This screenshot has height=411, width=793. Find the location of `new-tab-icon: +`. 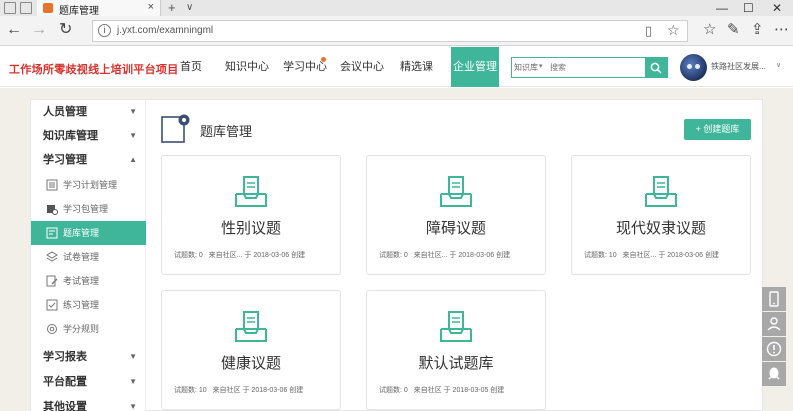

new-tab-icon: + is located at coordinates (172, 8).